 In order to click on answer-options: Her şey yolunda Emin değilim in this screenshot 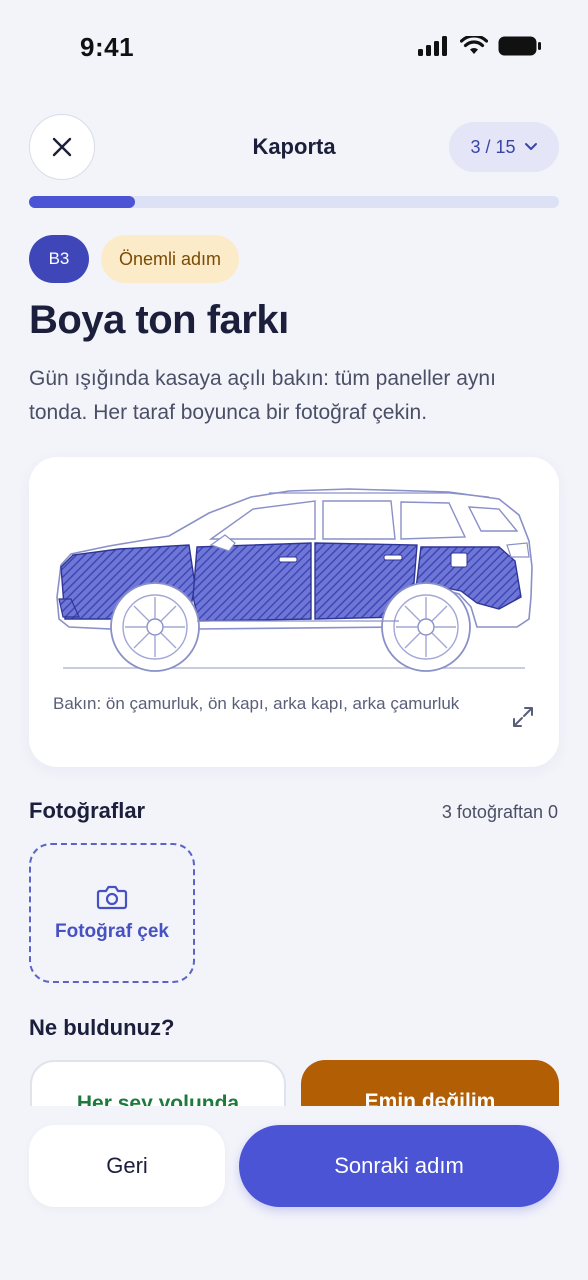, I will do `click(294, 1082)`.